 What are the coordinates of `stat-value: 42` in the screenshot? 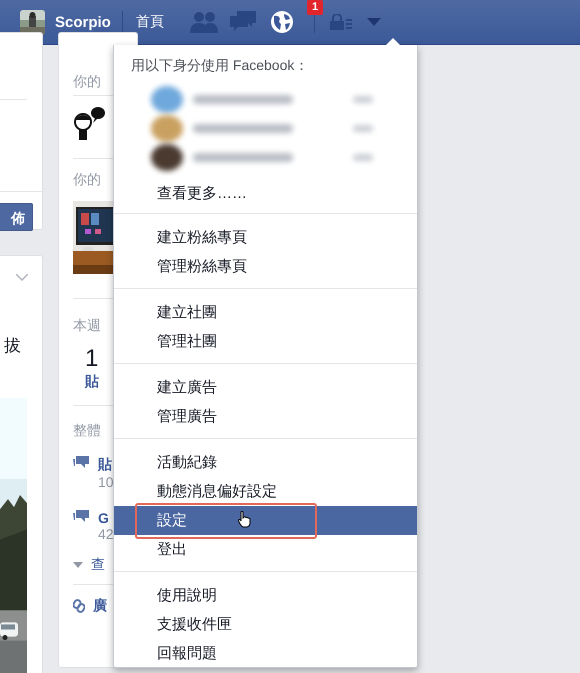 It's located at (106, 534).